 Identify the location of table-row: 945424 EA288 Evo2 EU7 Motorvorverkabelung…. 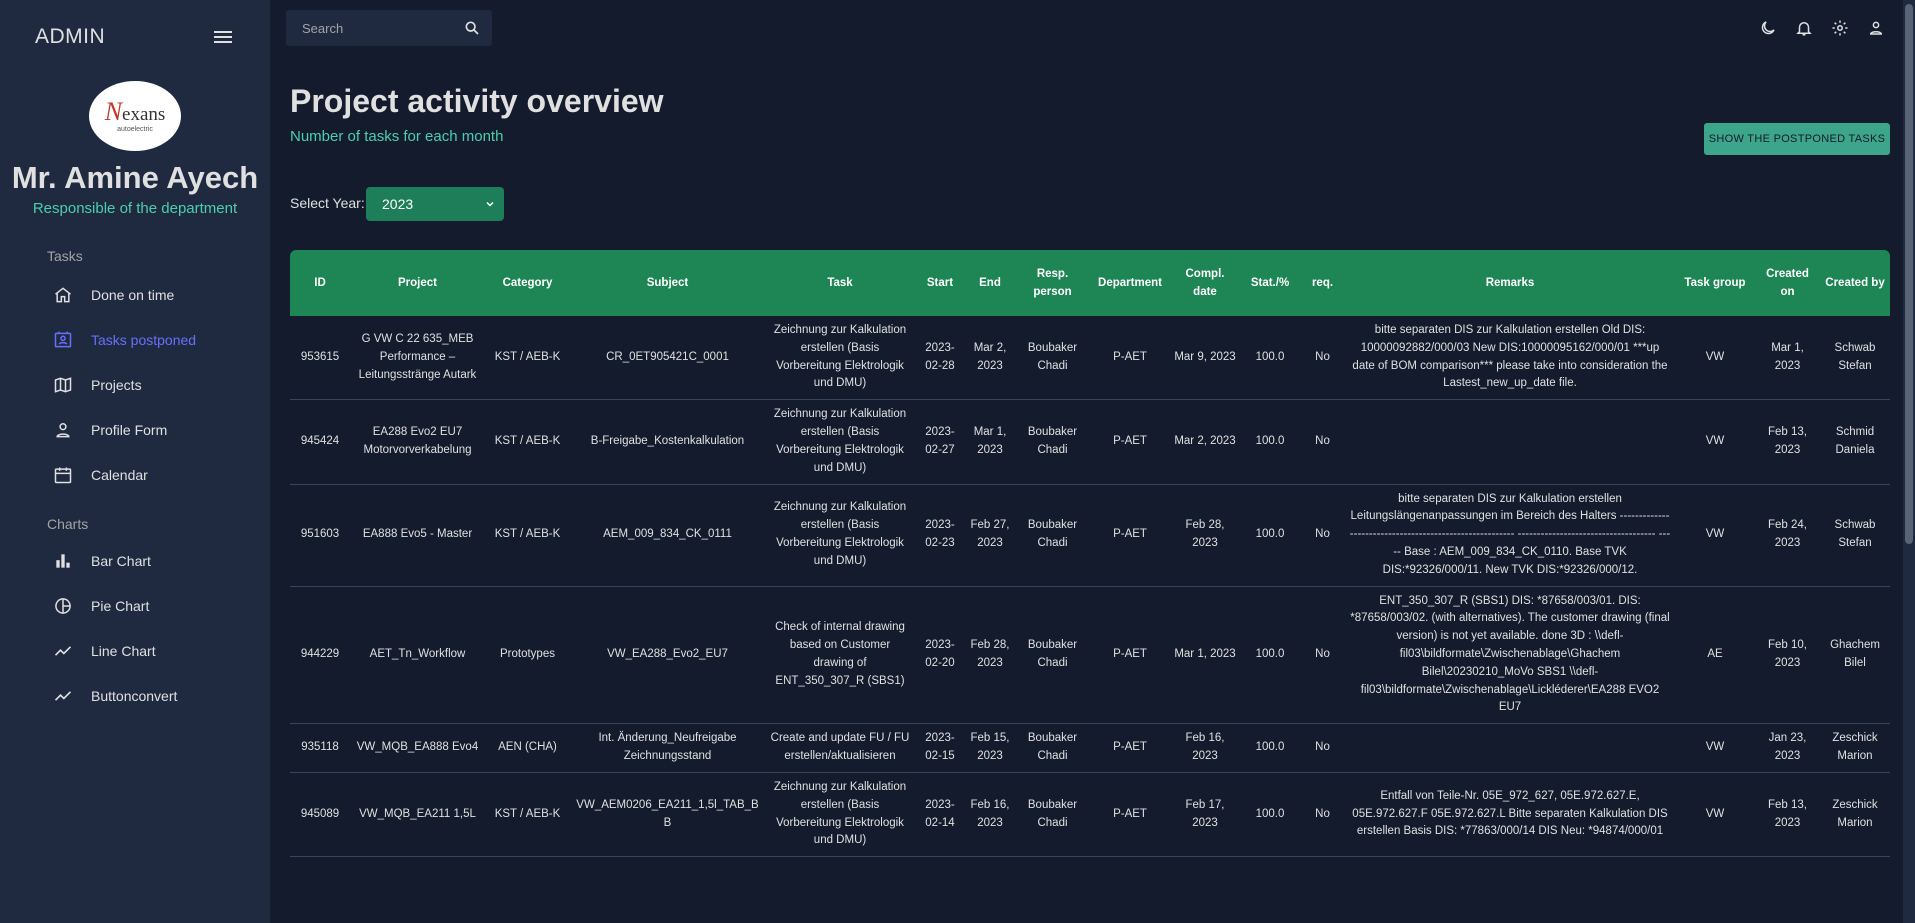
(1090, 442).